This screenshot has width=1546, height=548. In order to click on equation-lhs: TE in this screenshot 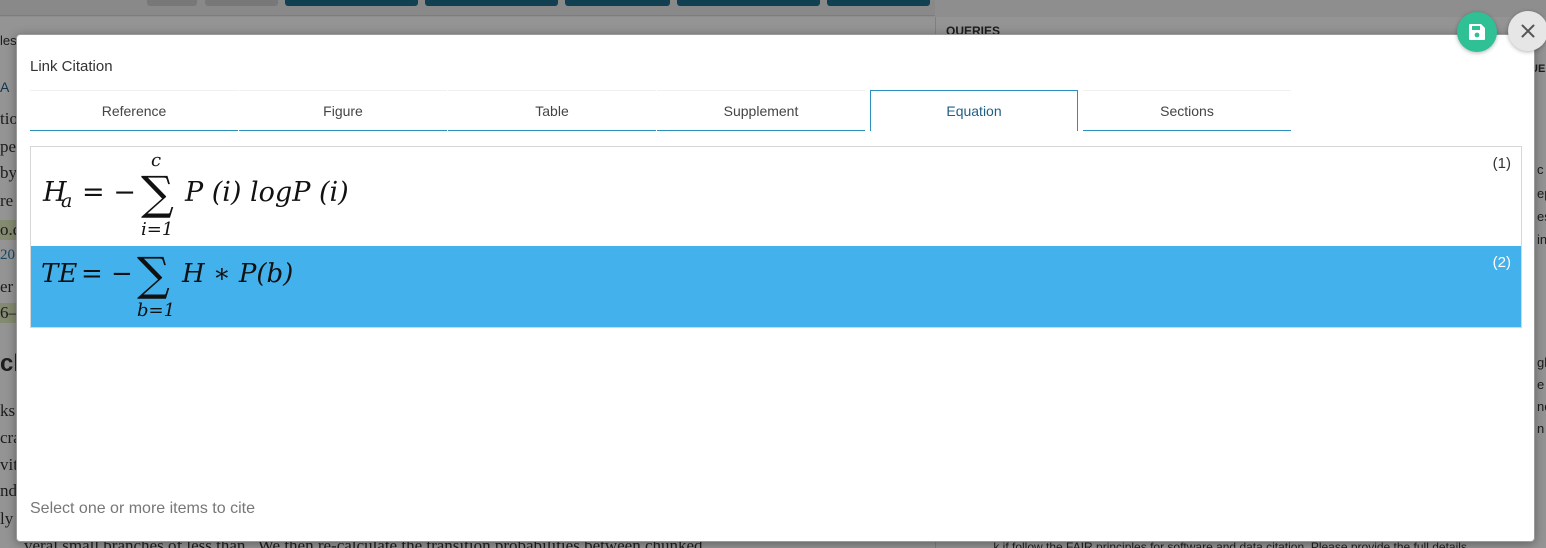, I will do `click(59, 274)`.